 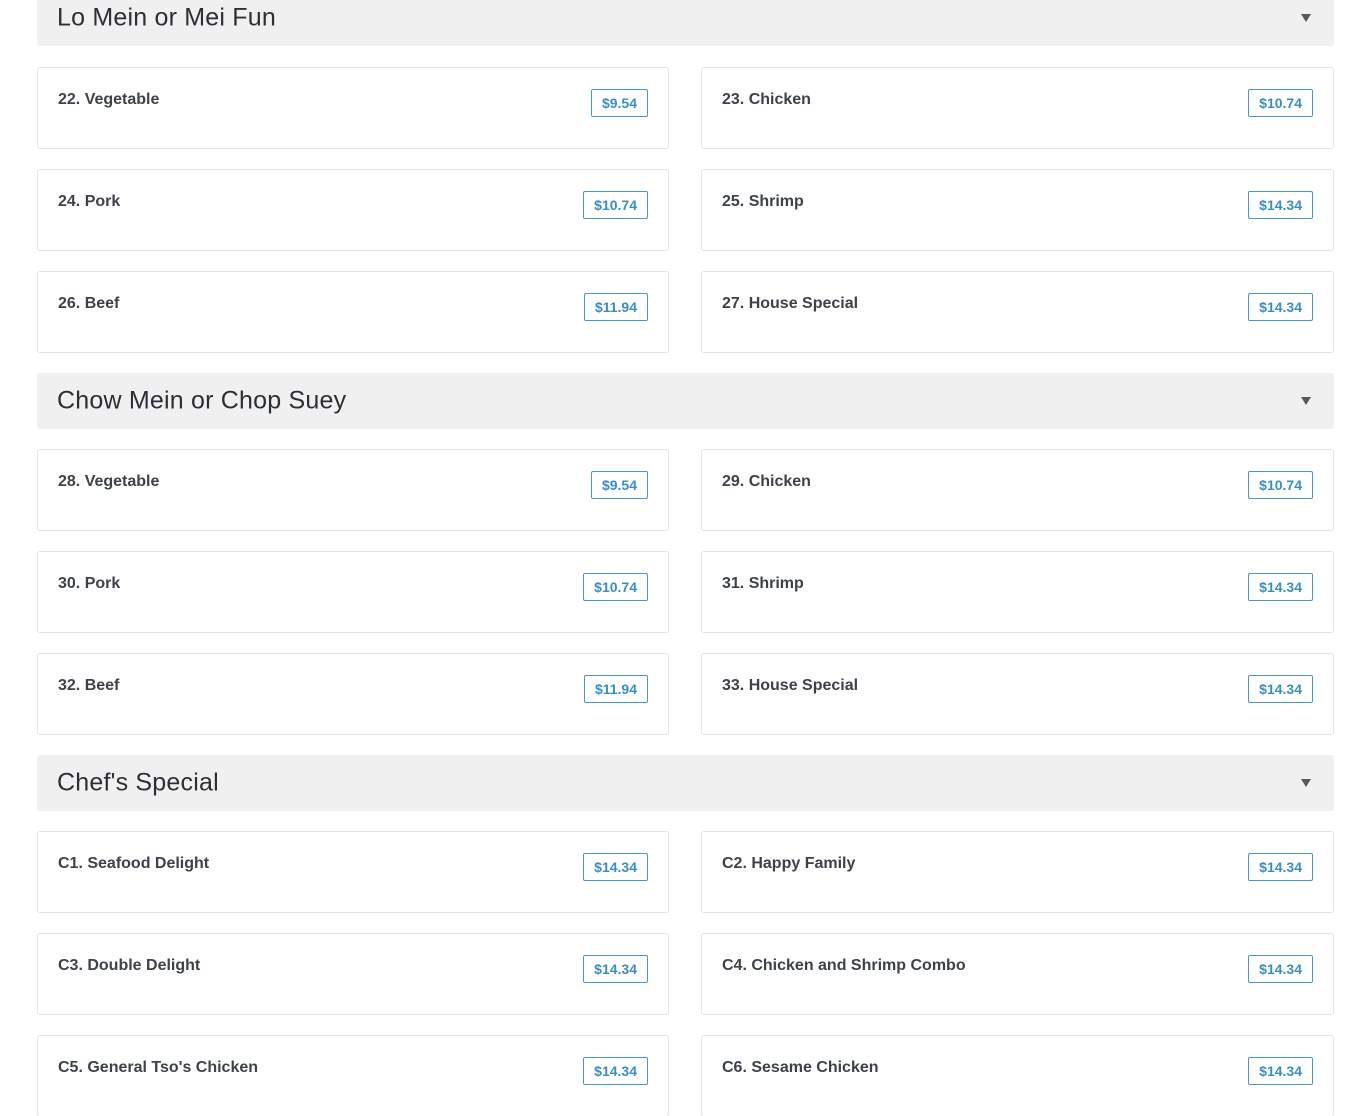 What do you see at coordinates (109, 99) in the screenshot?
I see `menu-item-name: 22. Vegetable` at bounding box center [109, 99].